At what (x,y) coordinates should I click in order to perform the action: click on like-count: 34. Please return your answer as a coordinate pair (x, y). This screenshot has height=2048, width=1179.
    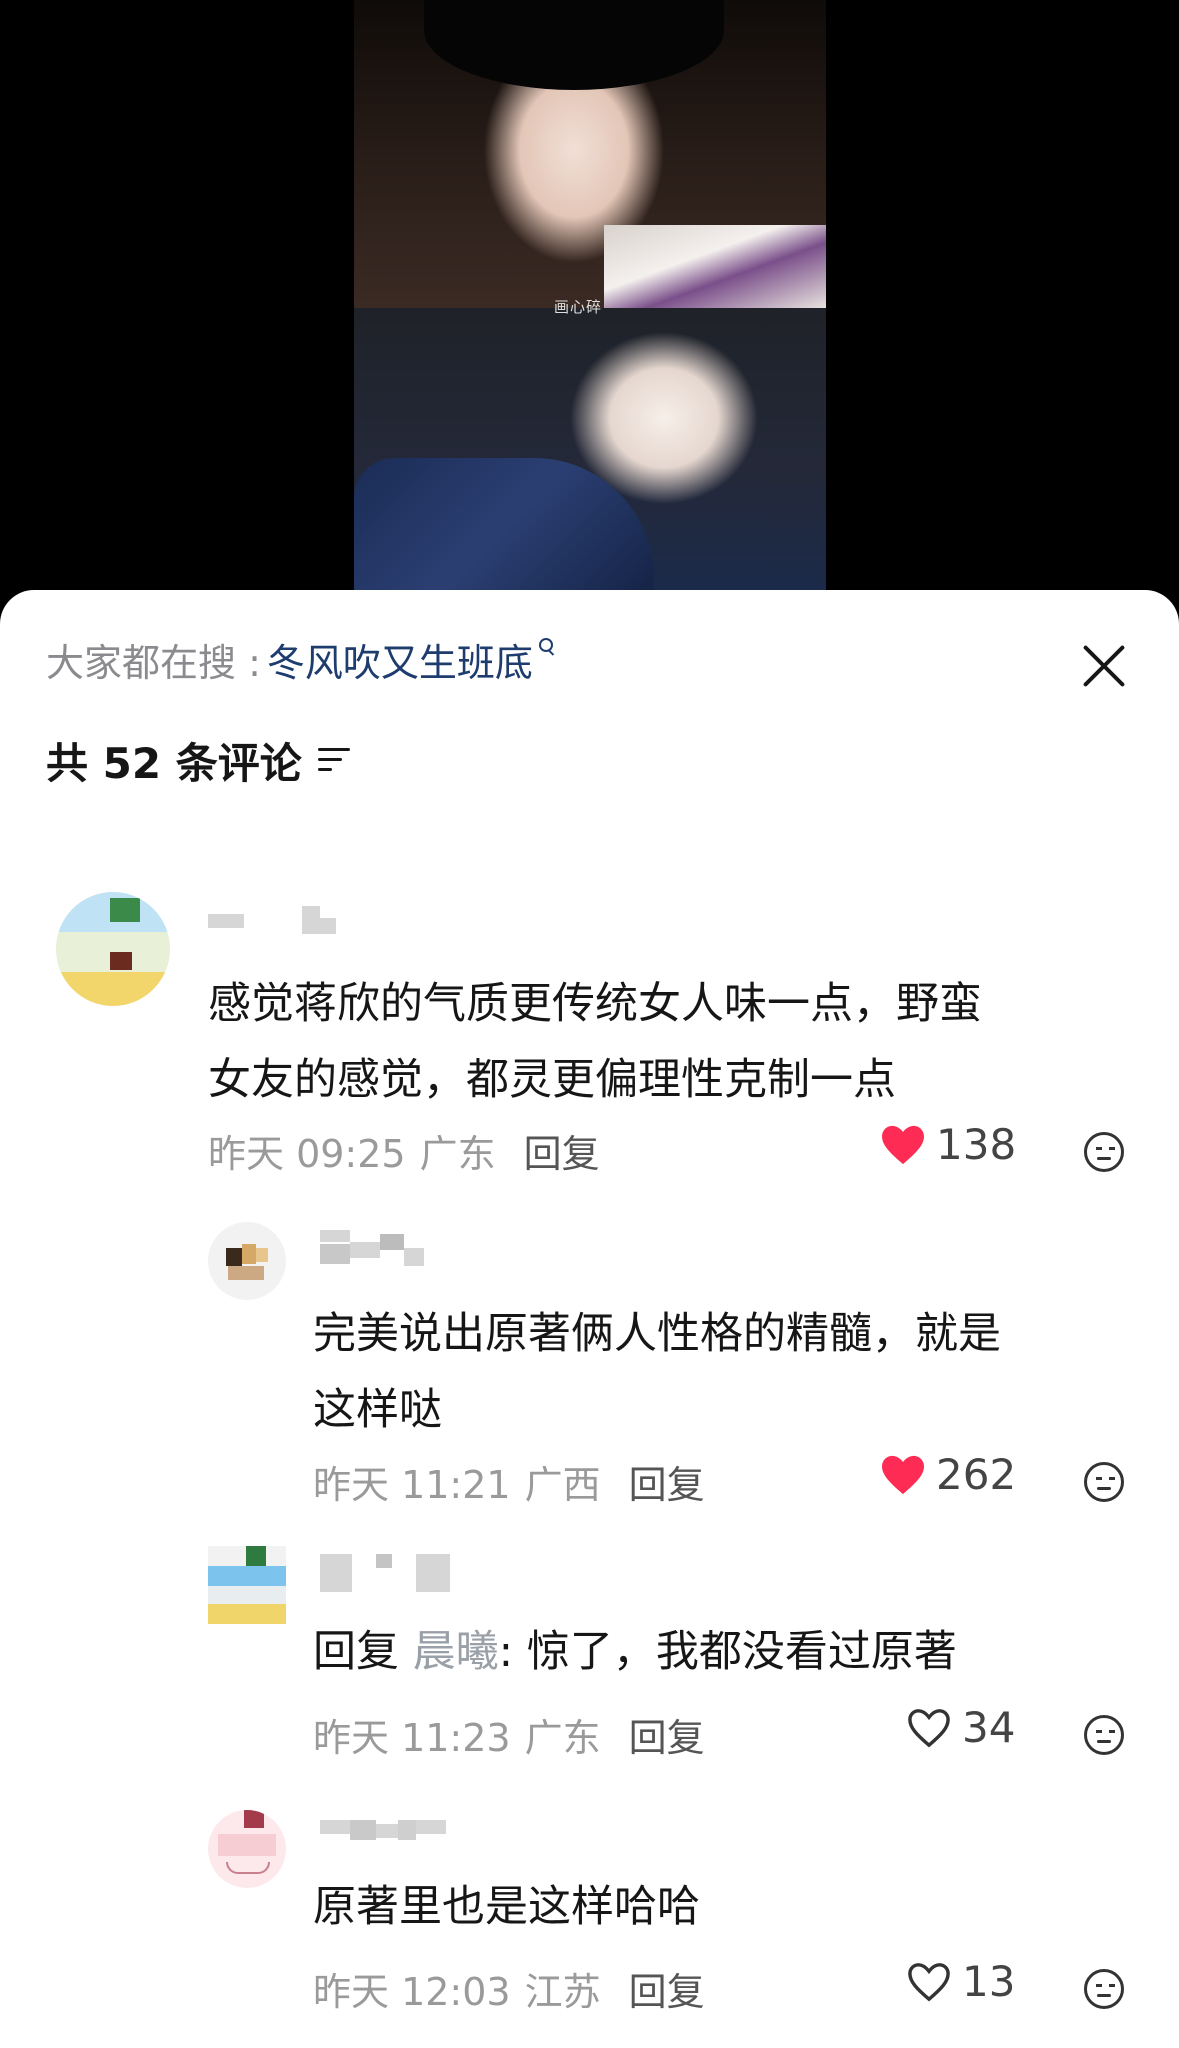
    Looking at the image, I should click on (989, 1727).